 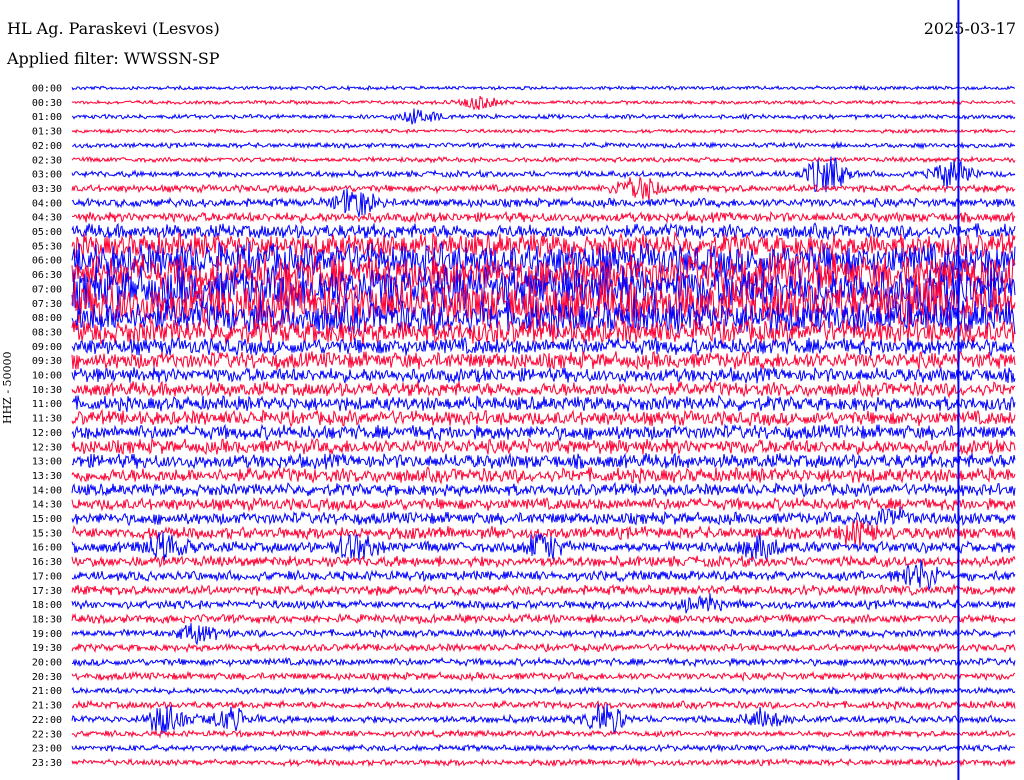 What do you see at coordinates (47, 634) in the screenshot?
I see `row-time-label: 19:00` at bounding box center [47, 634].